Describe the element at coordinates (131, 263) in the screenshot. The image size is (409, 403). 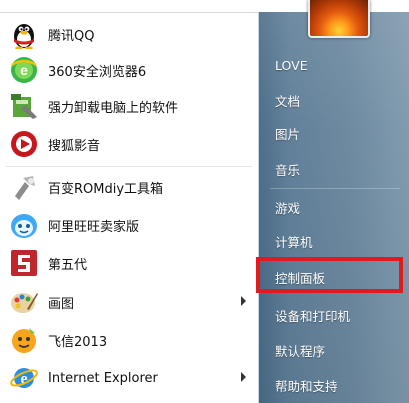
I see `program-item-fifth-gen: 第五代` at that location.